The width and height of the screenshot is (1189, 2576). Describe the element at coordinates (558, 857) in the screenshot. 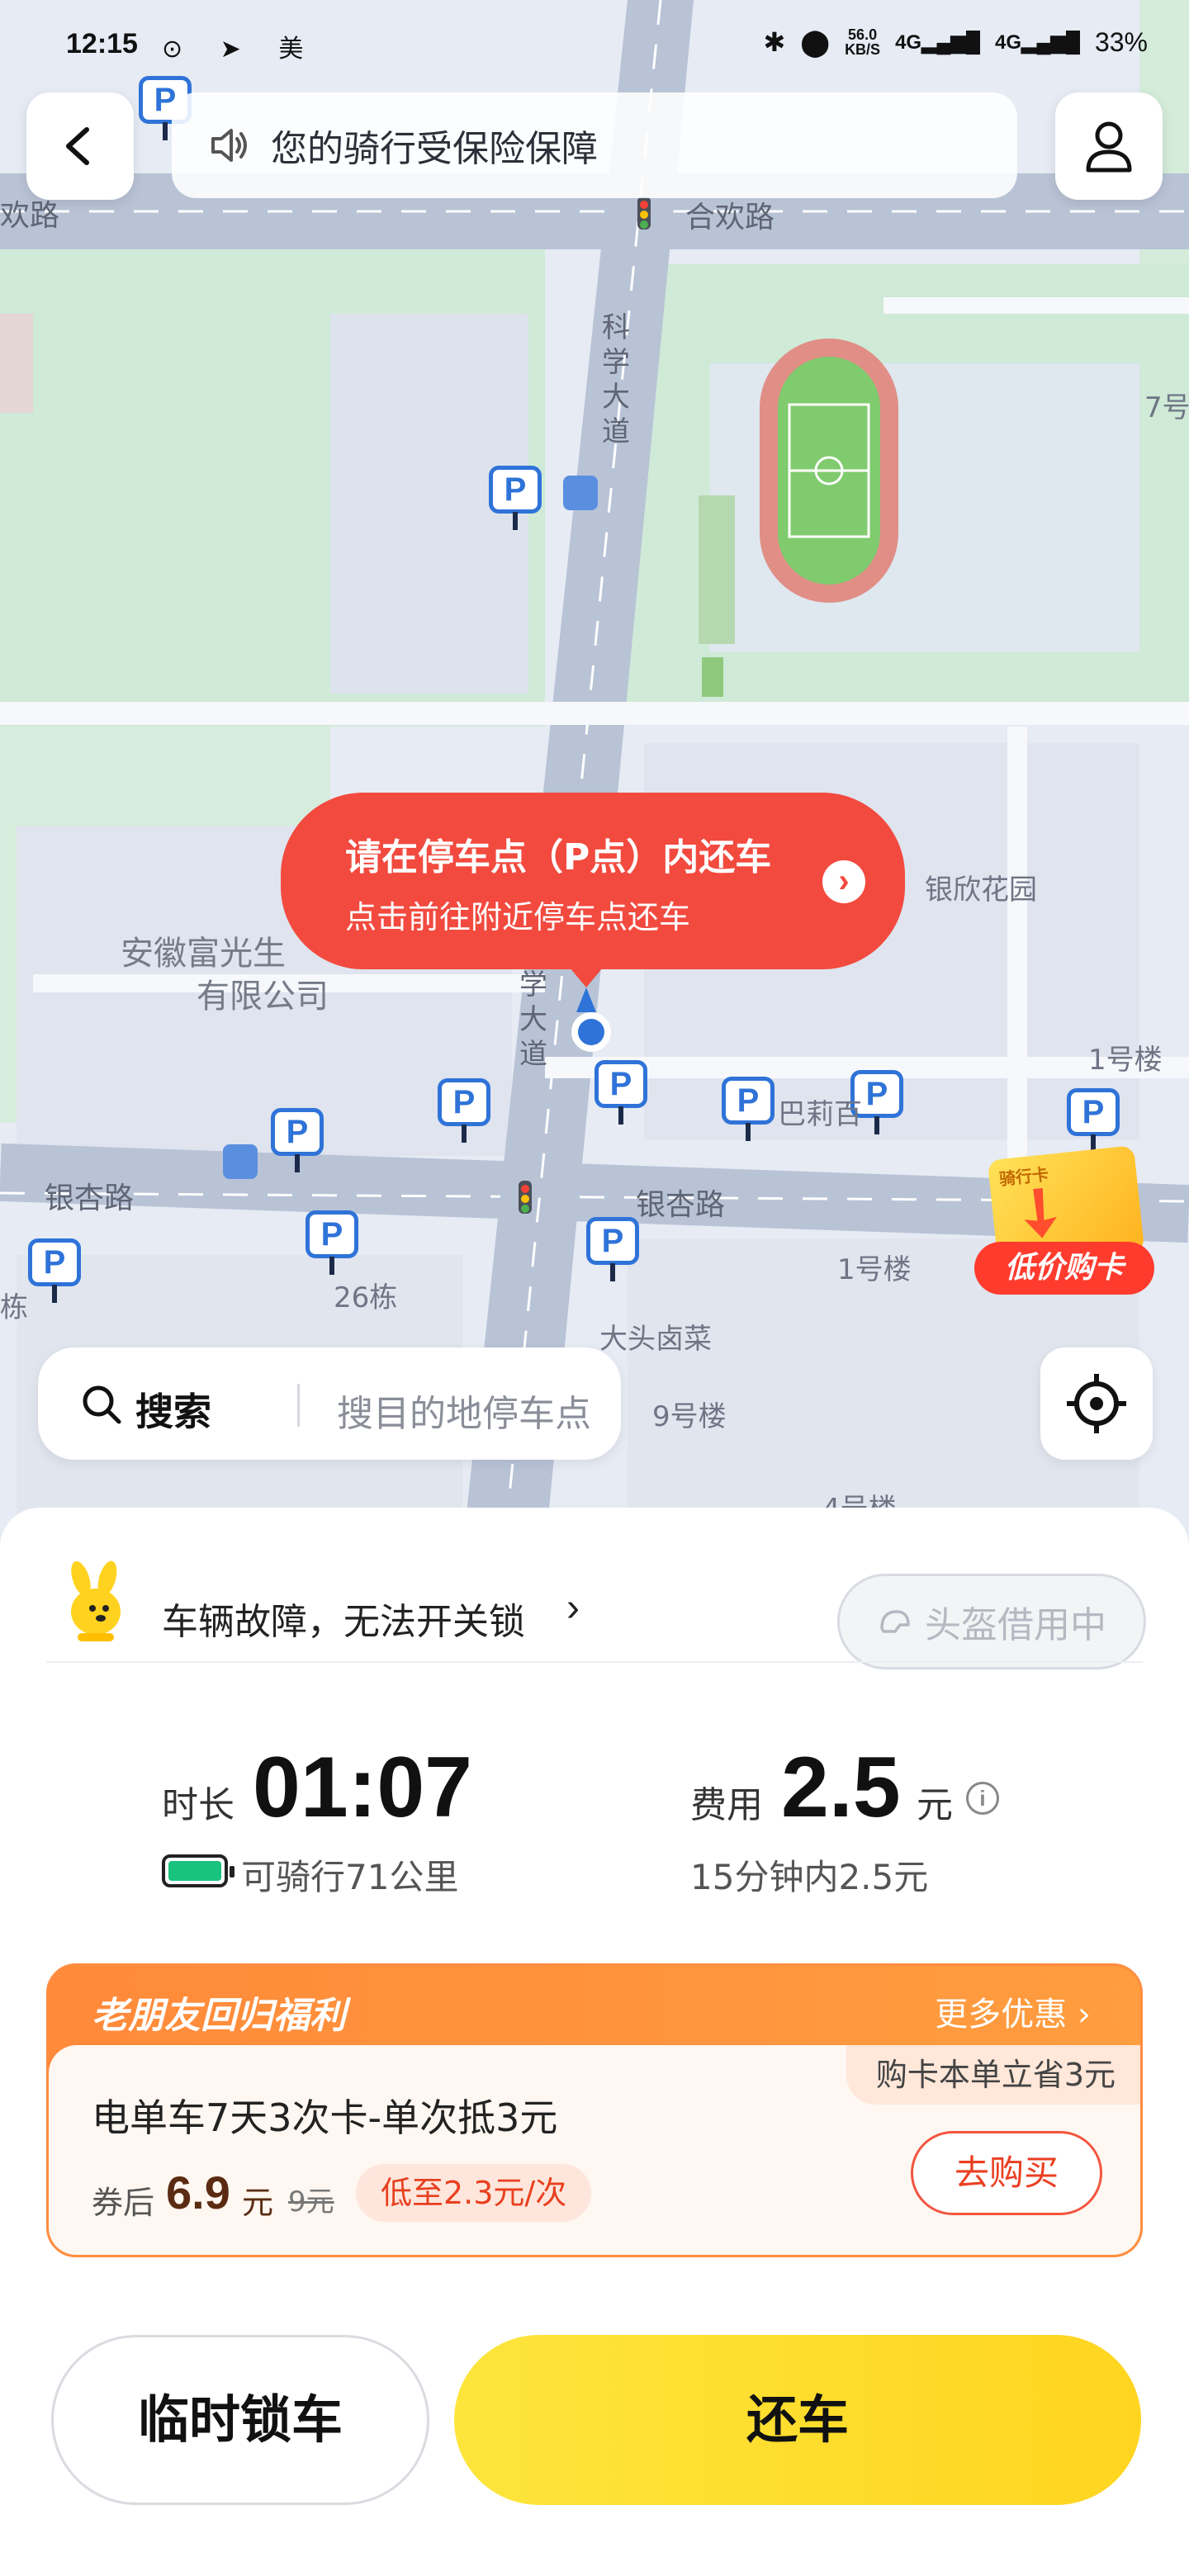

I see `bubble-title: 请在停车点（P点）内还车` at that location.